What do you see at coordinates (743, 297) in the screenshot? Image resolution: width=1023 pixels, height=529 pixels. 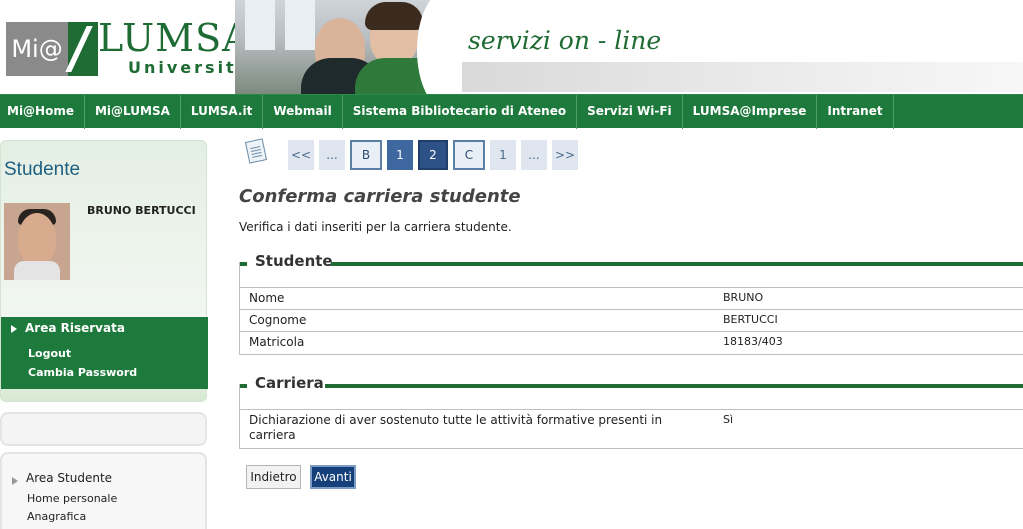 I see `row-value: BRUNO` at bounding box center [743, 297].